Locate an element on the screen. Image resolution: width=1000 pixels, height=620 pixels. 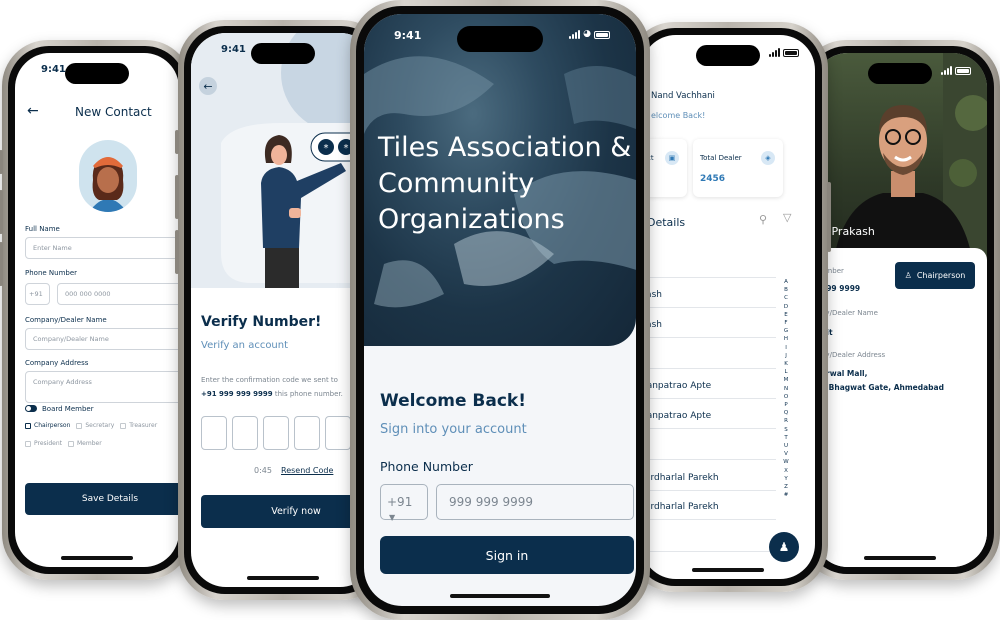
welcome-subtitle: Sign into your account is located at coordinates (453, 429).